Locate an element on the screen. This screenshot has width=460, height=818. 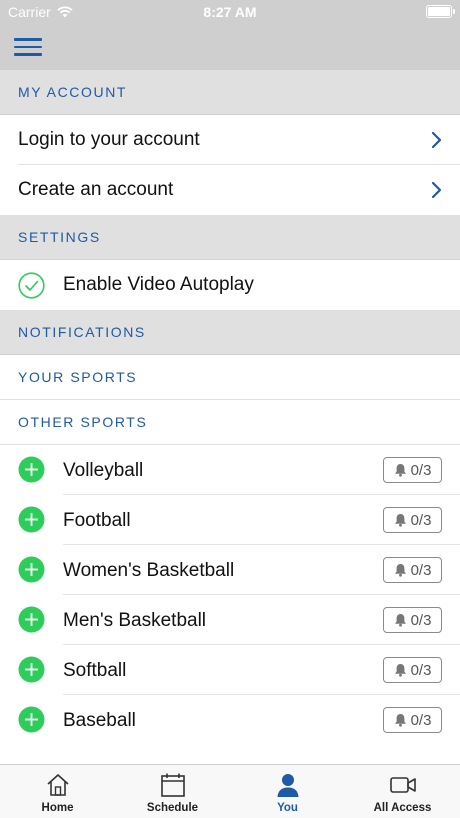
sport-name: Softball is located at coordinates (95, 670).